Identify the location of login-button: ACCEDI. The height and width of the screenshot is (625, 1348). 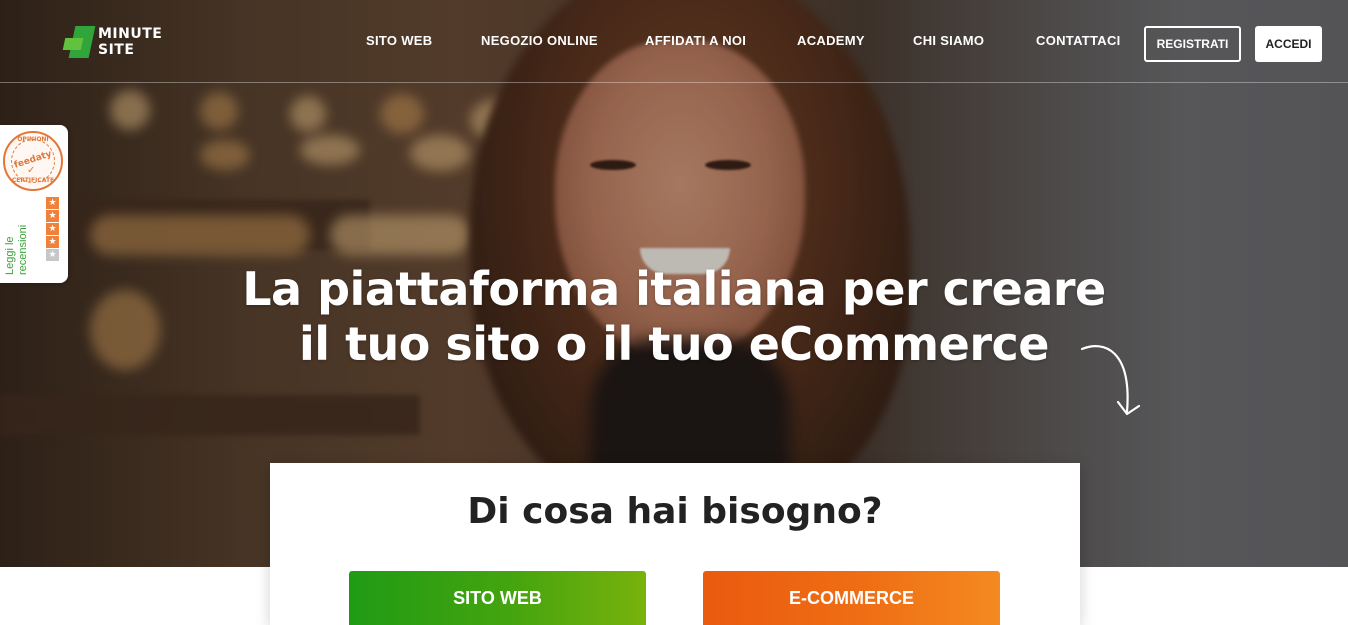
(1288, 44).